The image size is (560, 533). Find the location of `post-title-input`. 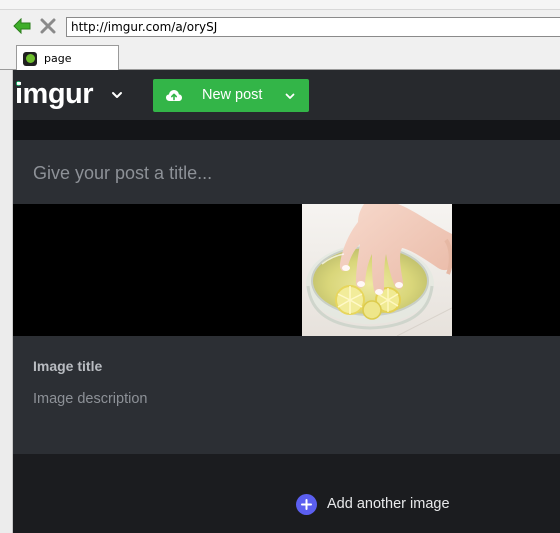

post-title-input is located at coordinates (283, 173).